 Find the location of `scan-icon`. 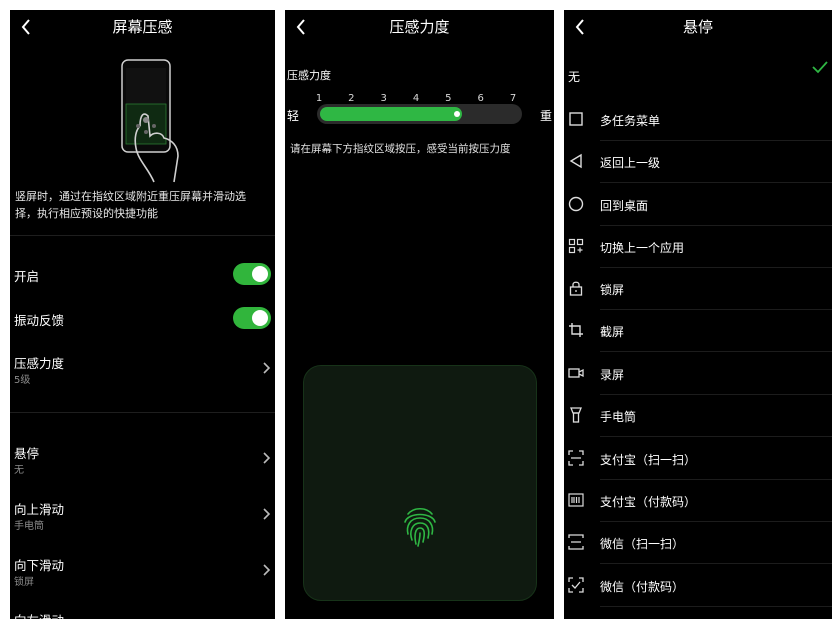

scan-icon is located at coordinates (576, 458).